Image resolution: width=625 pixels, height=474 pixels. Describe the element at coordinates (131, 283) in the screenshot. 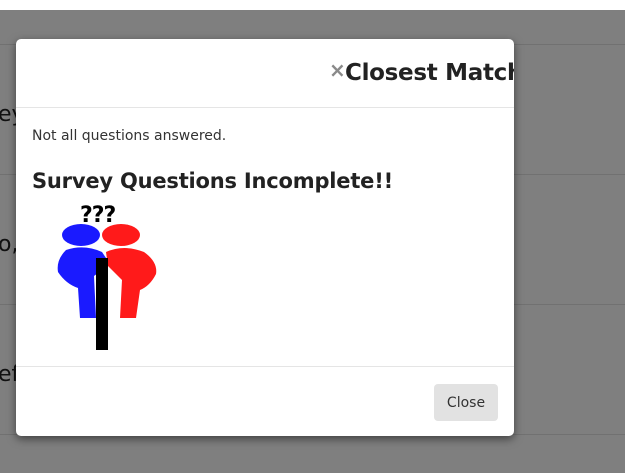

I see `right-person-body` at that location.